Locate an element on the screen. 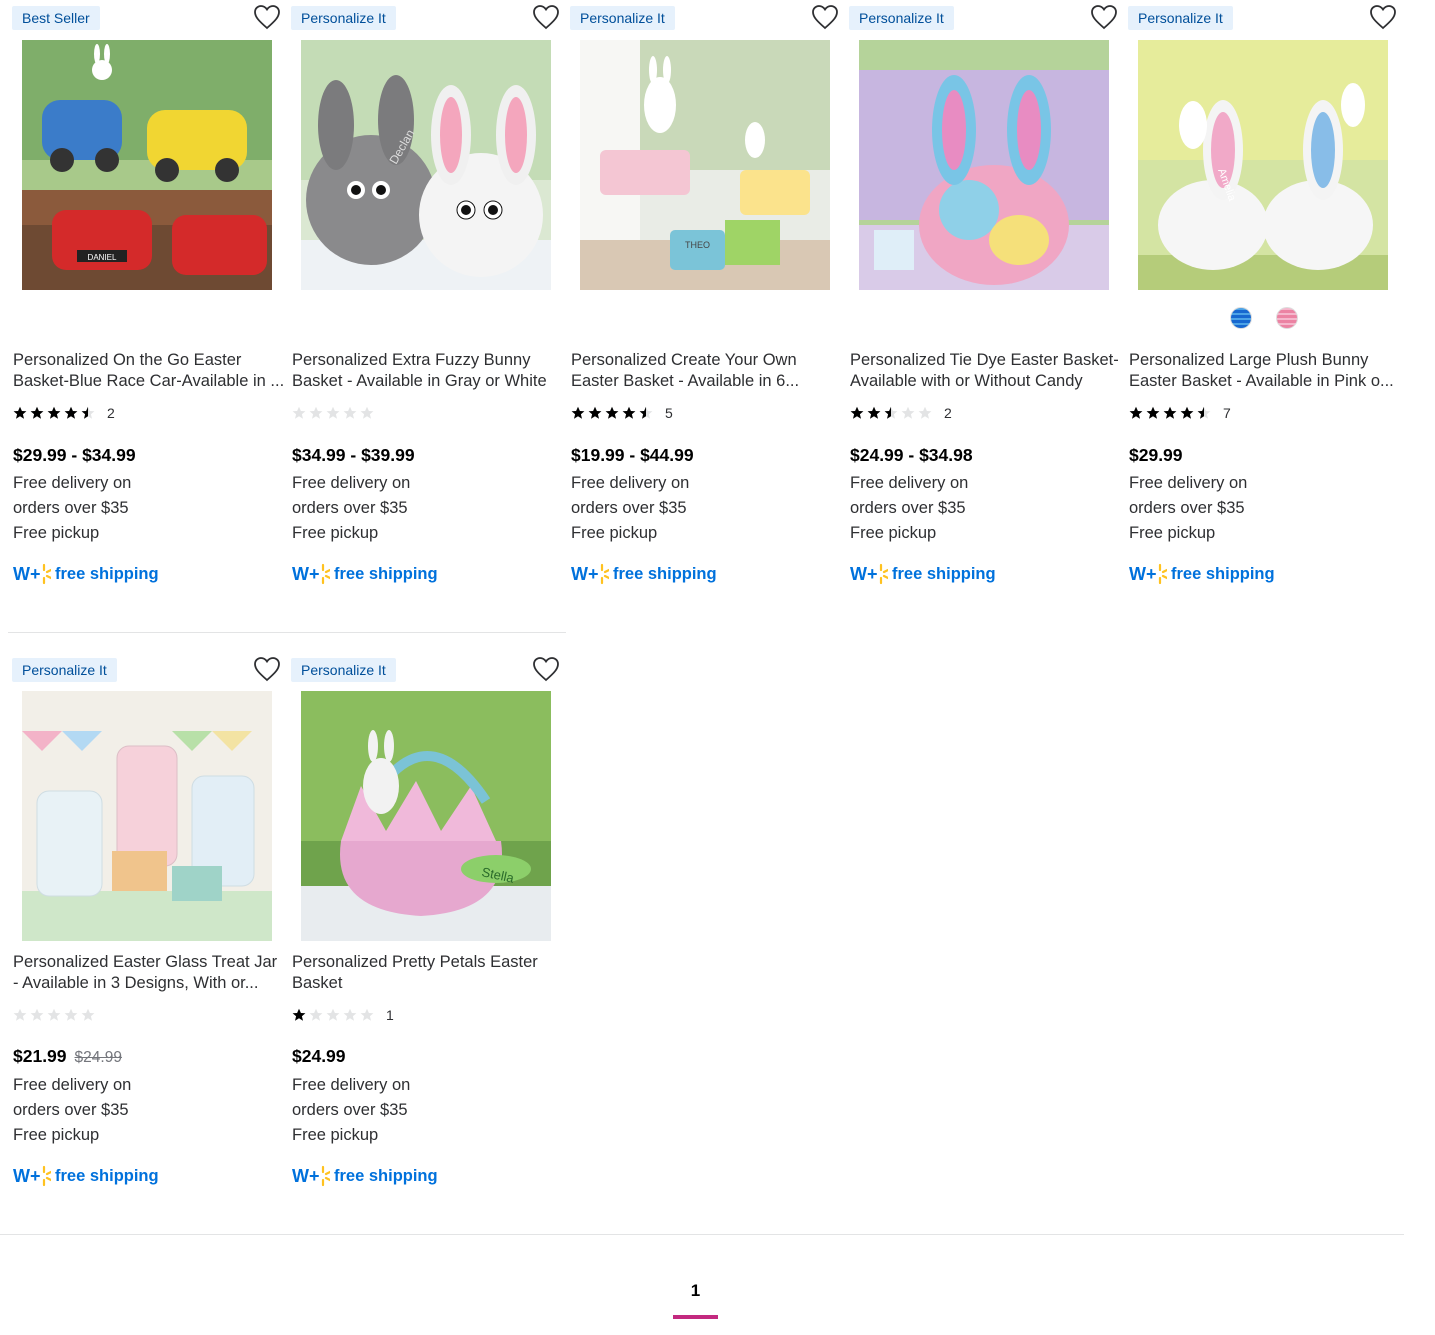  product-image: THEO is located at coordinates (705, 165).